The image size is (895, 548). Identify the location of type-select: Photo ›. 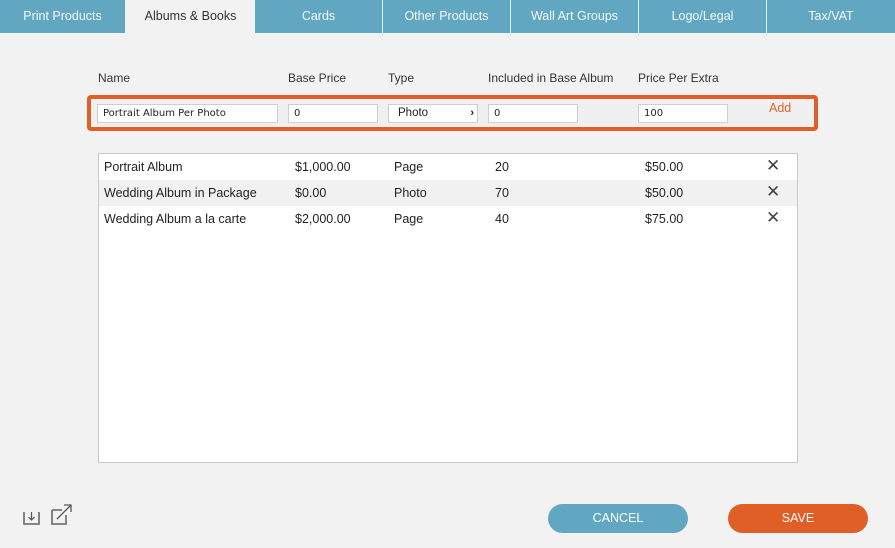
(433, 113).